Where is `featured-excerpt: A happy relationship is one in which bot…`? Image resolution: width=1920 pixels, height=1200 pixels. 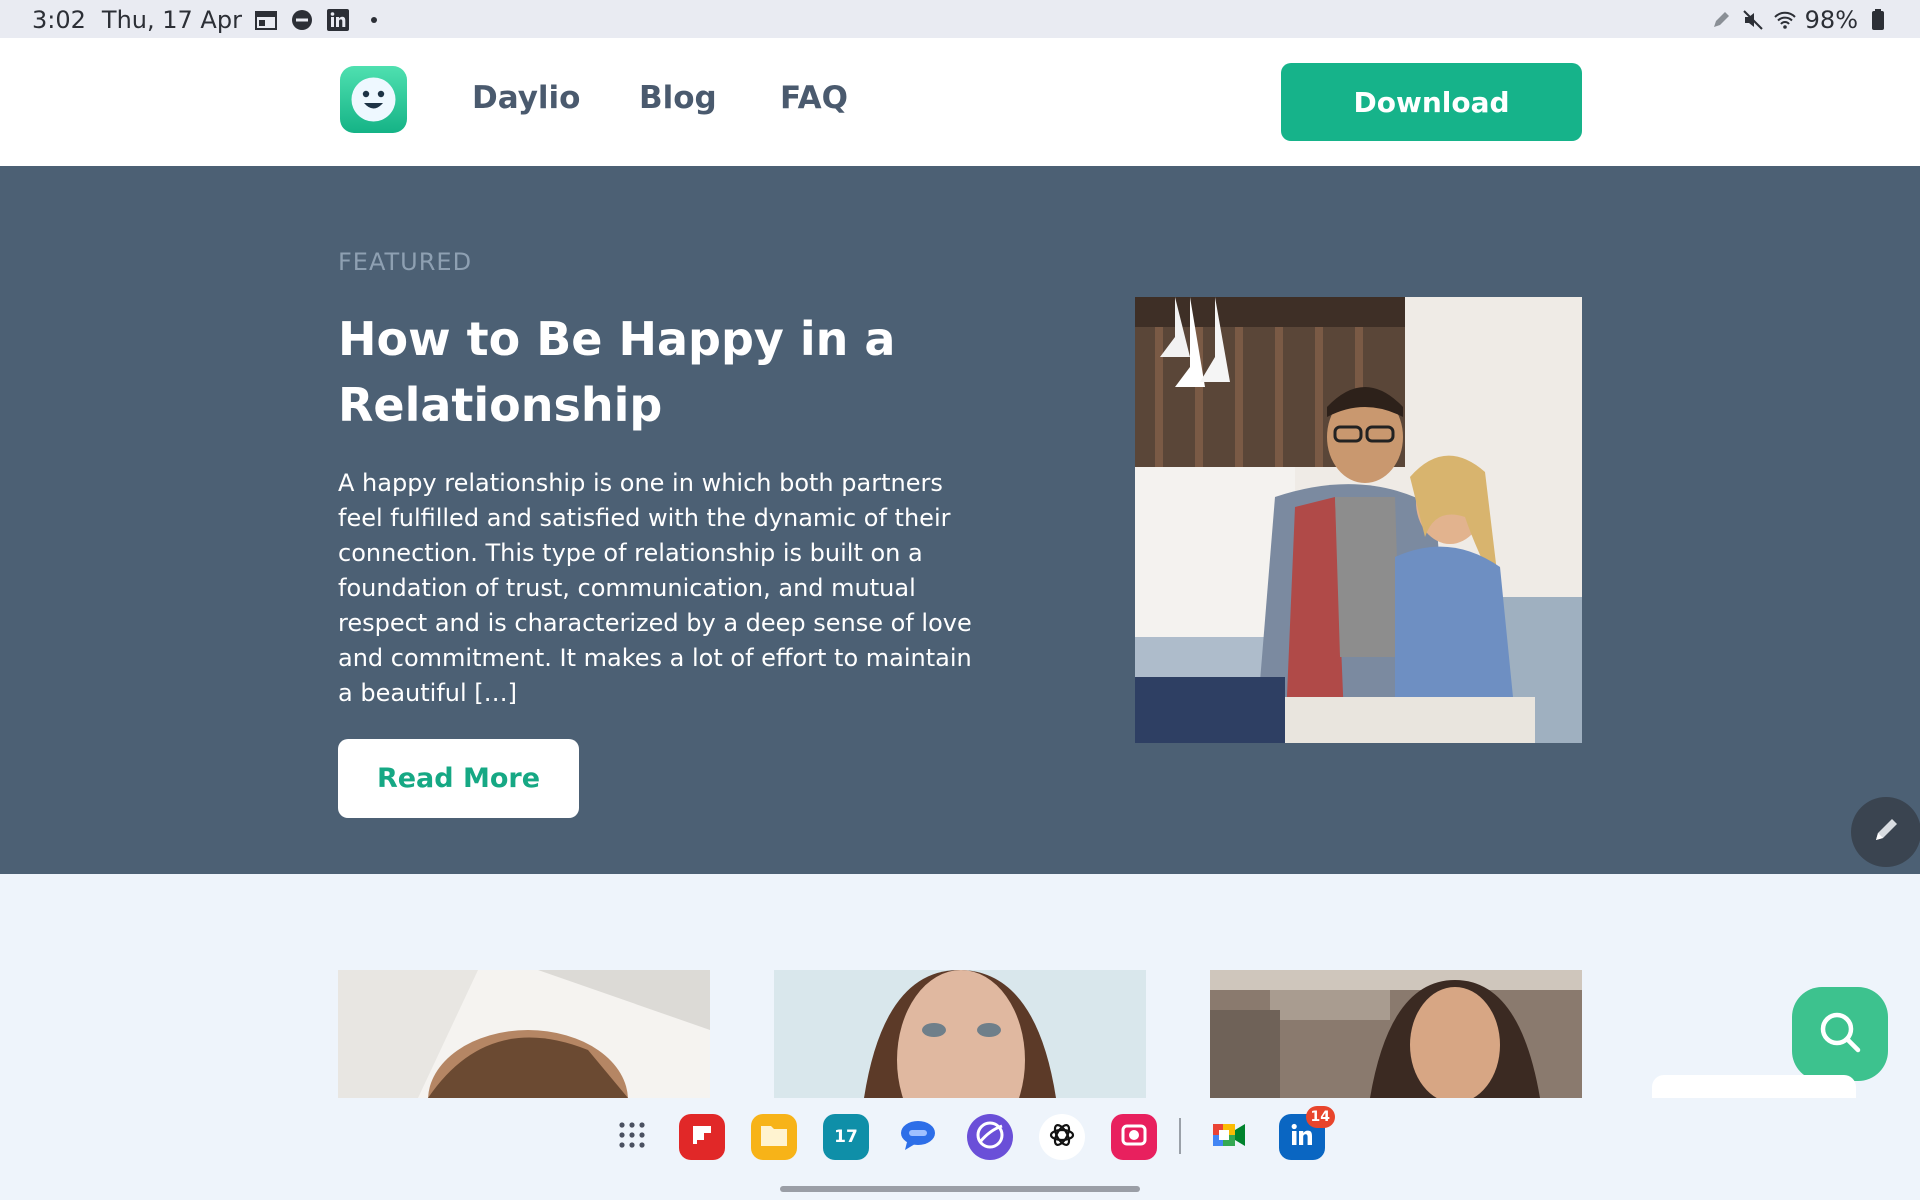 featured-excerpt: A happy relationship is one in which bot… is located at coordinates (655, 588).